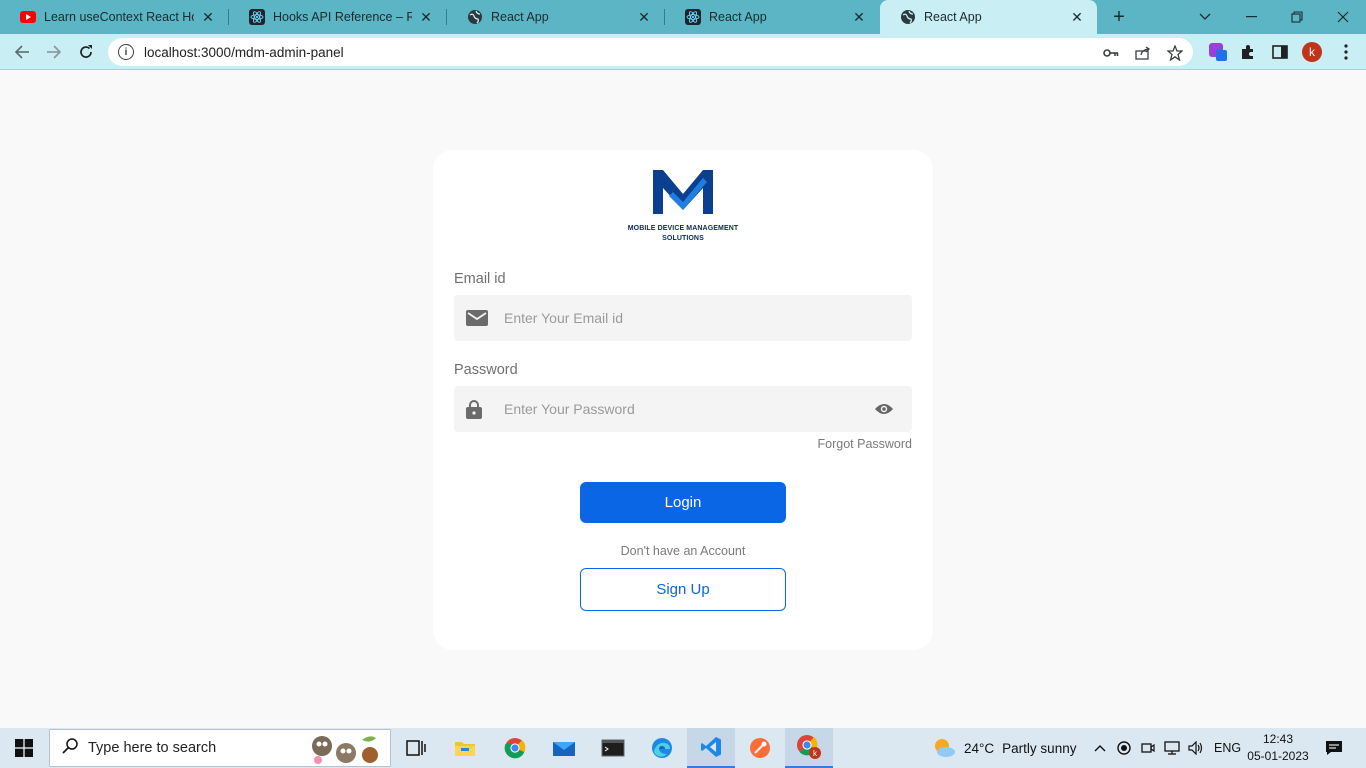 Image resolution: width=1366 pixels, height=768 pixels. Describe the element at coordinates (1278, 756) in the screenshot. I see `clock-date: 05-01-2023` at that location.